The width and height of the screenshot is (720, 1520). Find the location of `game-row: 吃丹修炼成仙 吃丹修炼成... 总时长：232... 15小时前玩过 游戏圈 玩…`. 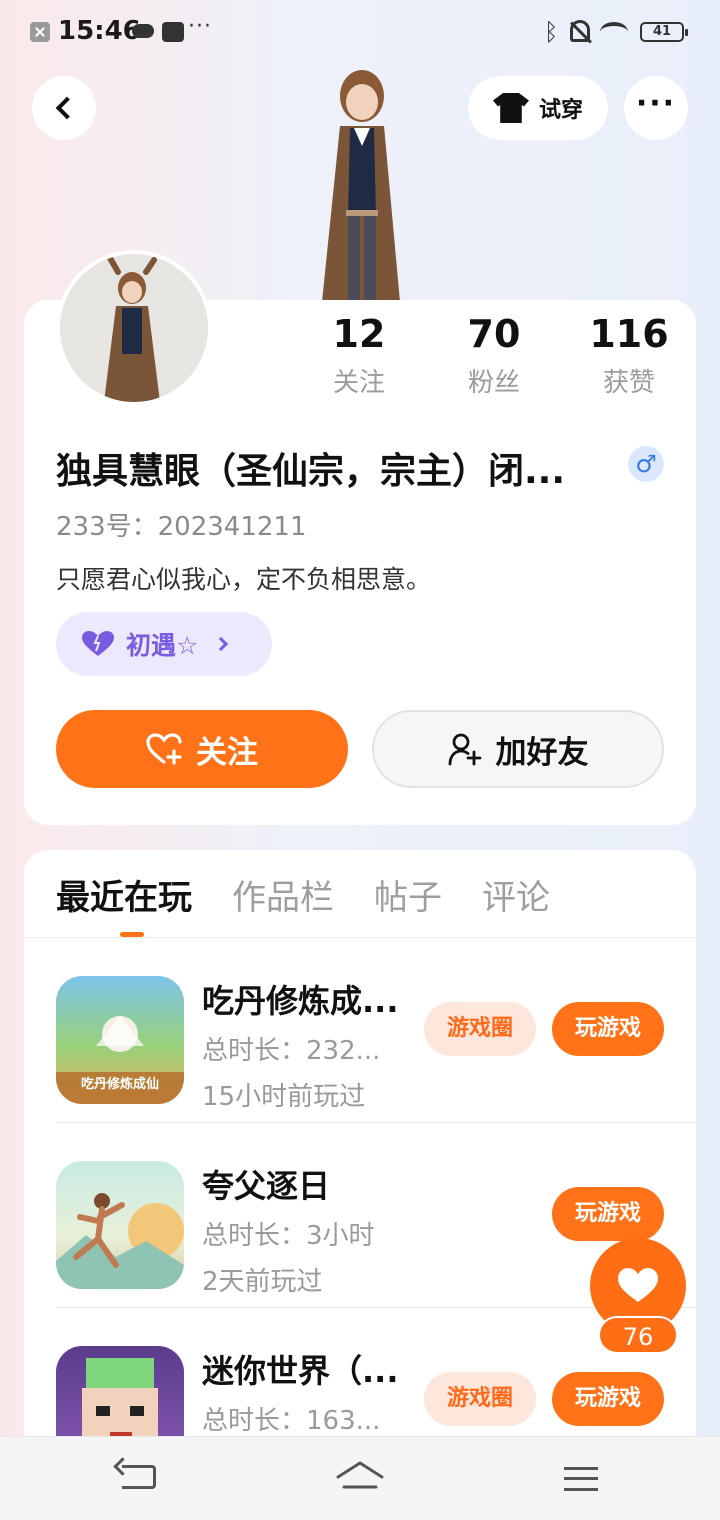

game-row: 吃丹修炼成仙 吃丹修炼成... 总时长：232... 15小时前玩过 游戏圈 玩… is located at coordinates (360, 1030).